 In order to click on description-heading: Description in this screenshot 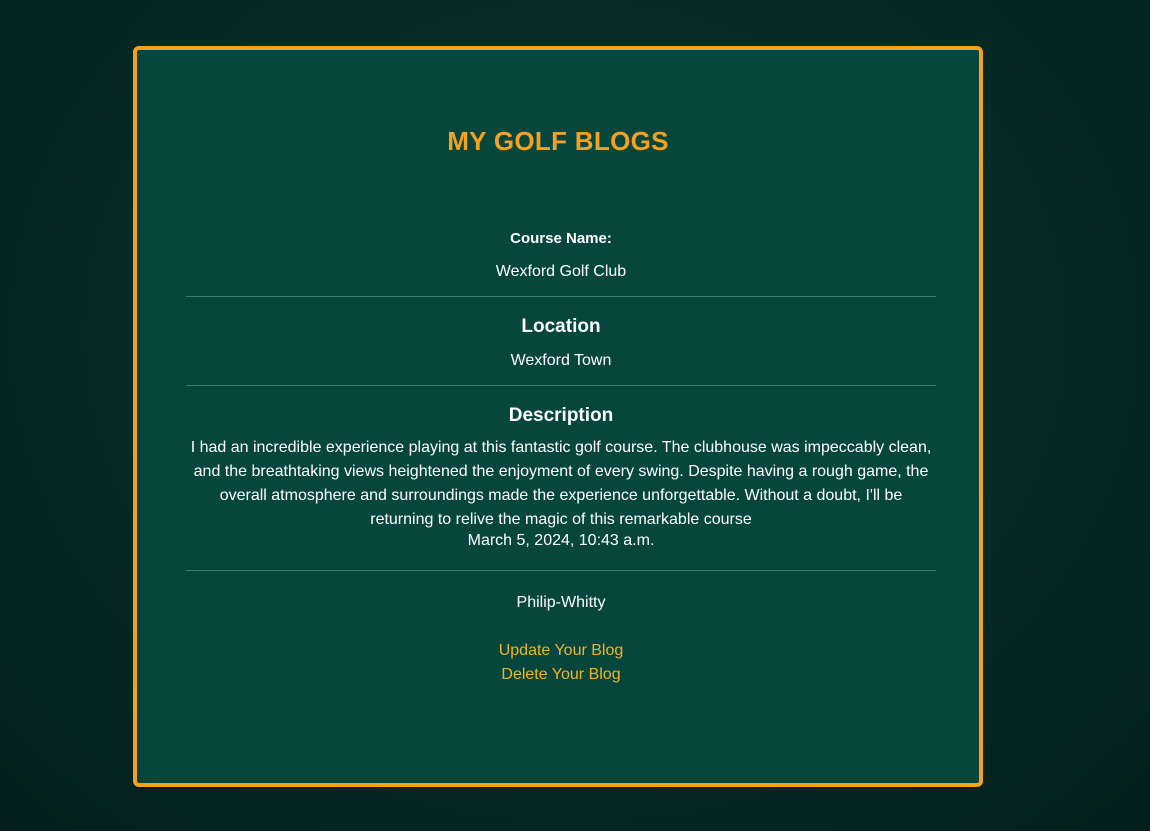, I will do `click(561, 415)`.